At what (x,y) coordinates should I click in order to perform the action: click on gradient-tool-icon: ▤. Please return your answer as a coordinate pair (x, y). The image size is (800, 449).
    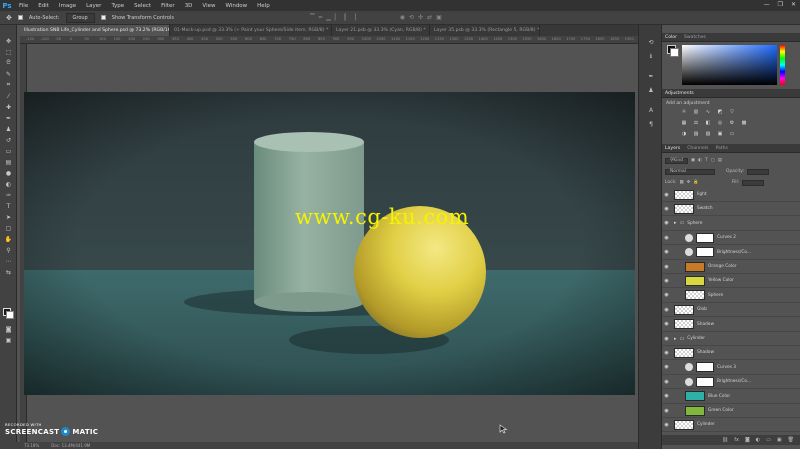
    Looking at the image, I should click on (8, 162).